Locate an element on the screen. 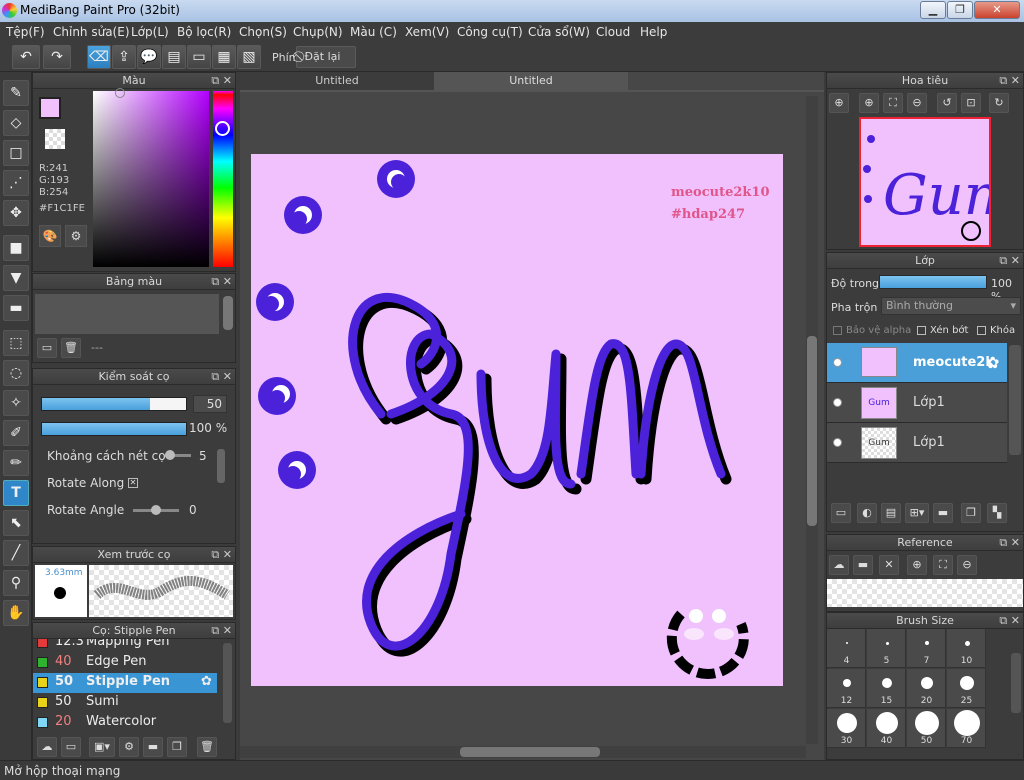 The image size is (1024, 780). canvas-vscroll-thumb is located at coordinates (812, 431).